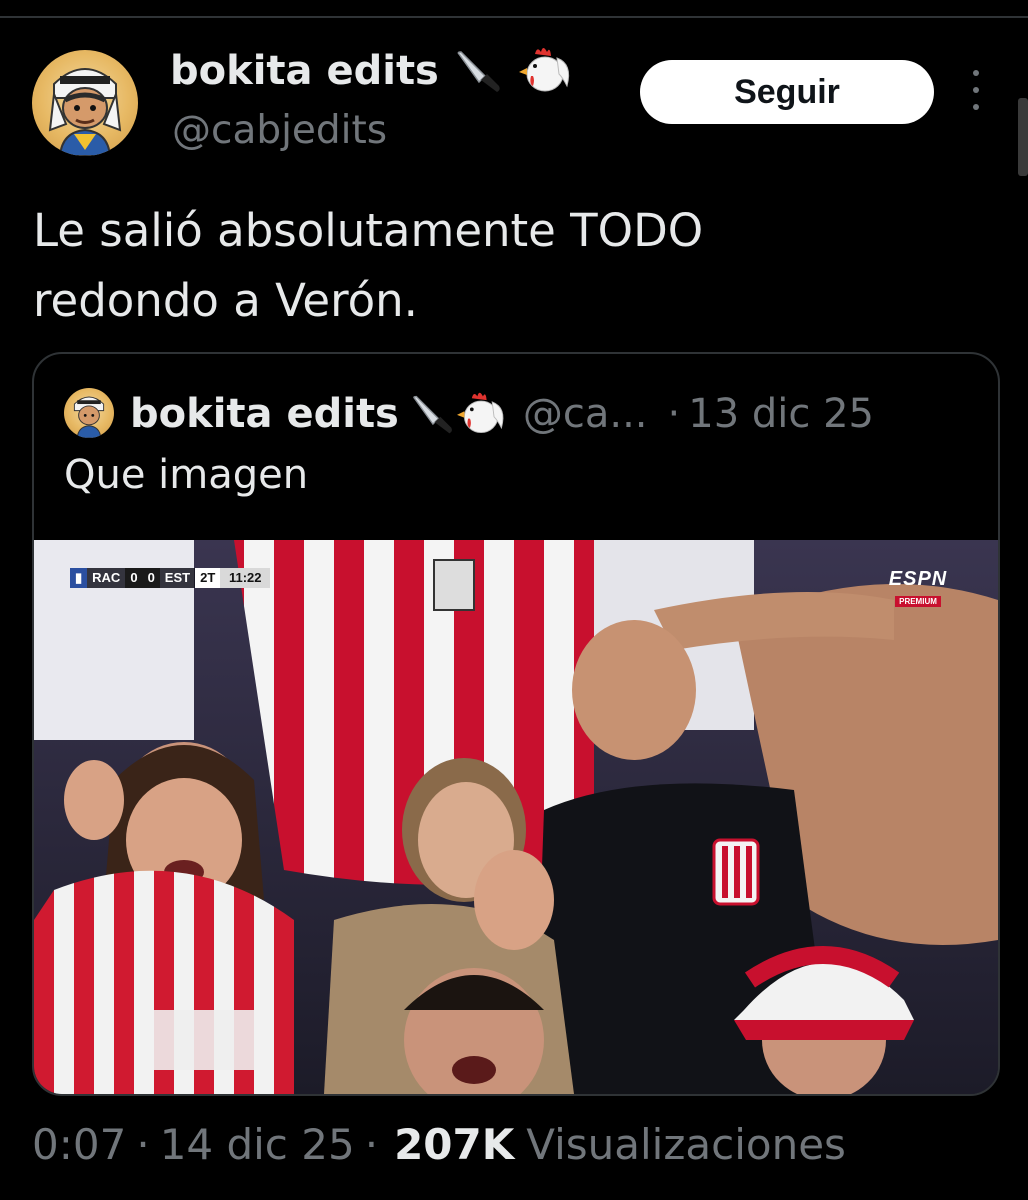 This screenshot has height=1200, width=1028. What do you see at coordinates (279, 130) in the screenshot?
I see `author-handle: @cabjedits` at bounding box center [279, 130].